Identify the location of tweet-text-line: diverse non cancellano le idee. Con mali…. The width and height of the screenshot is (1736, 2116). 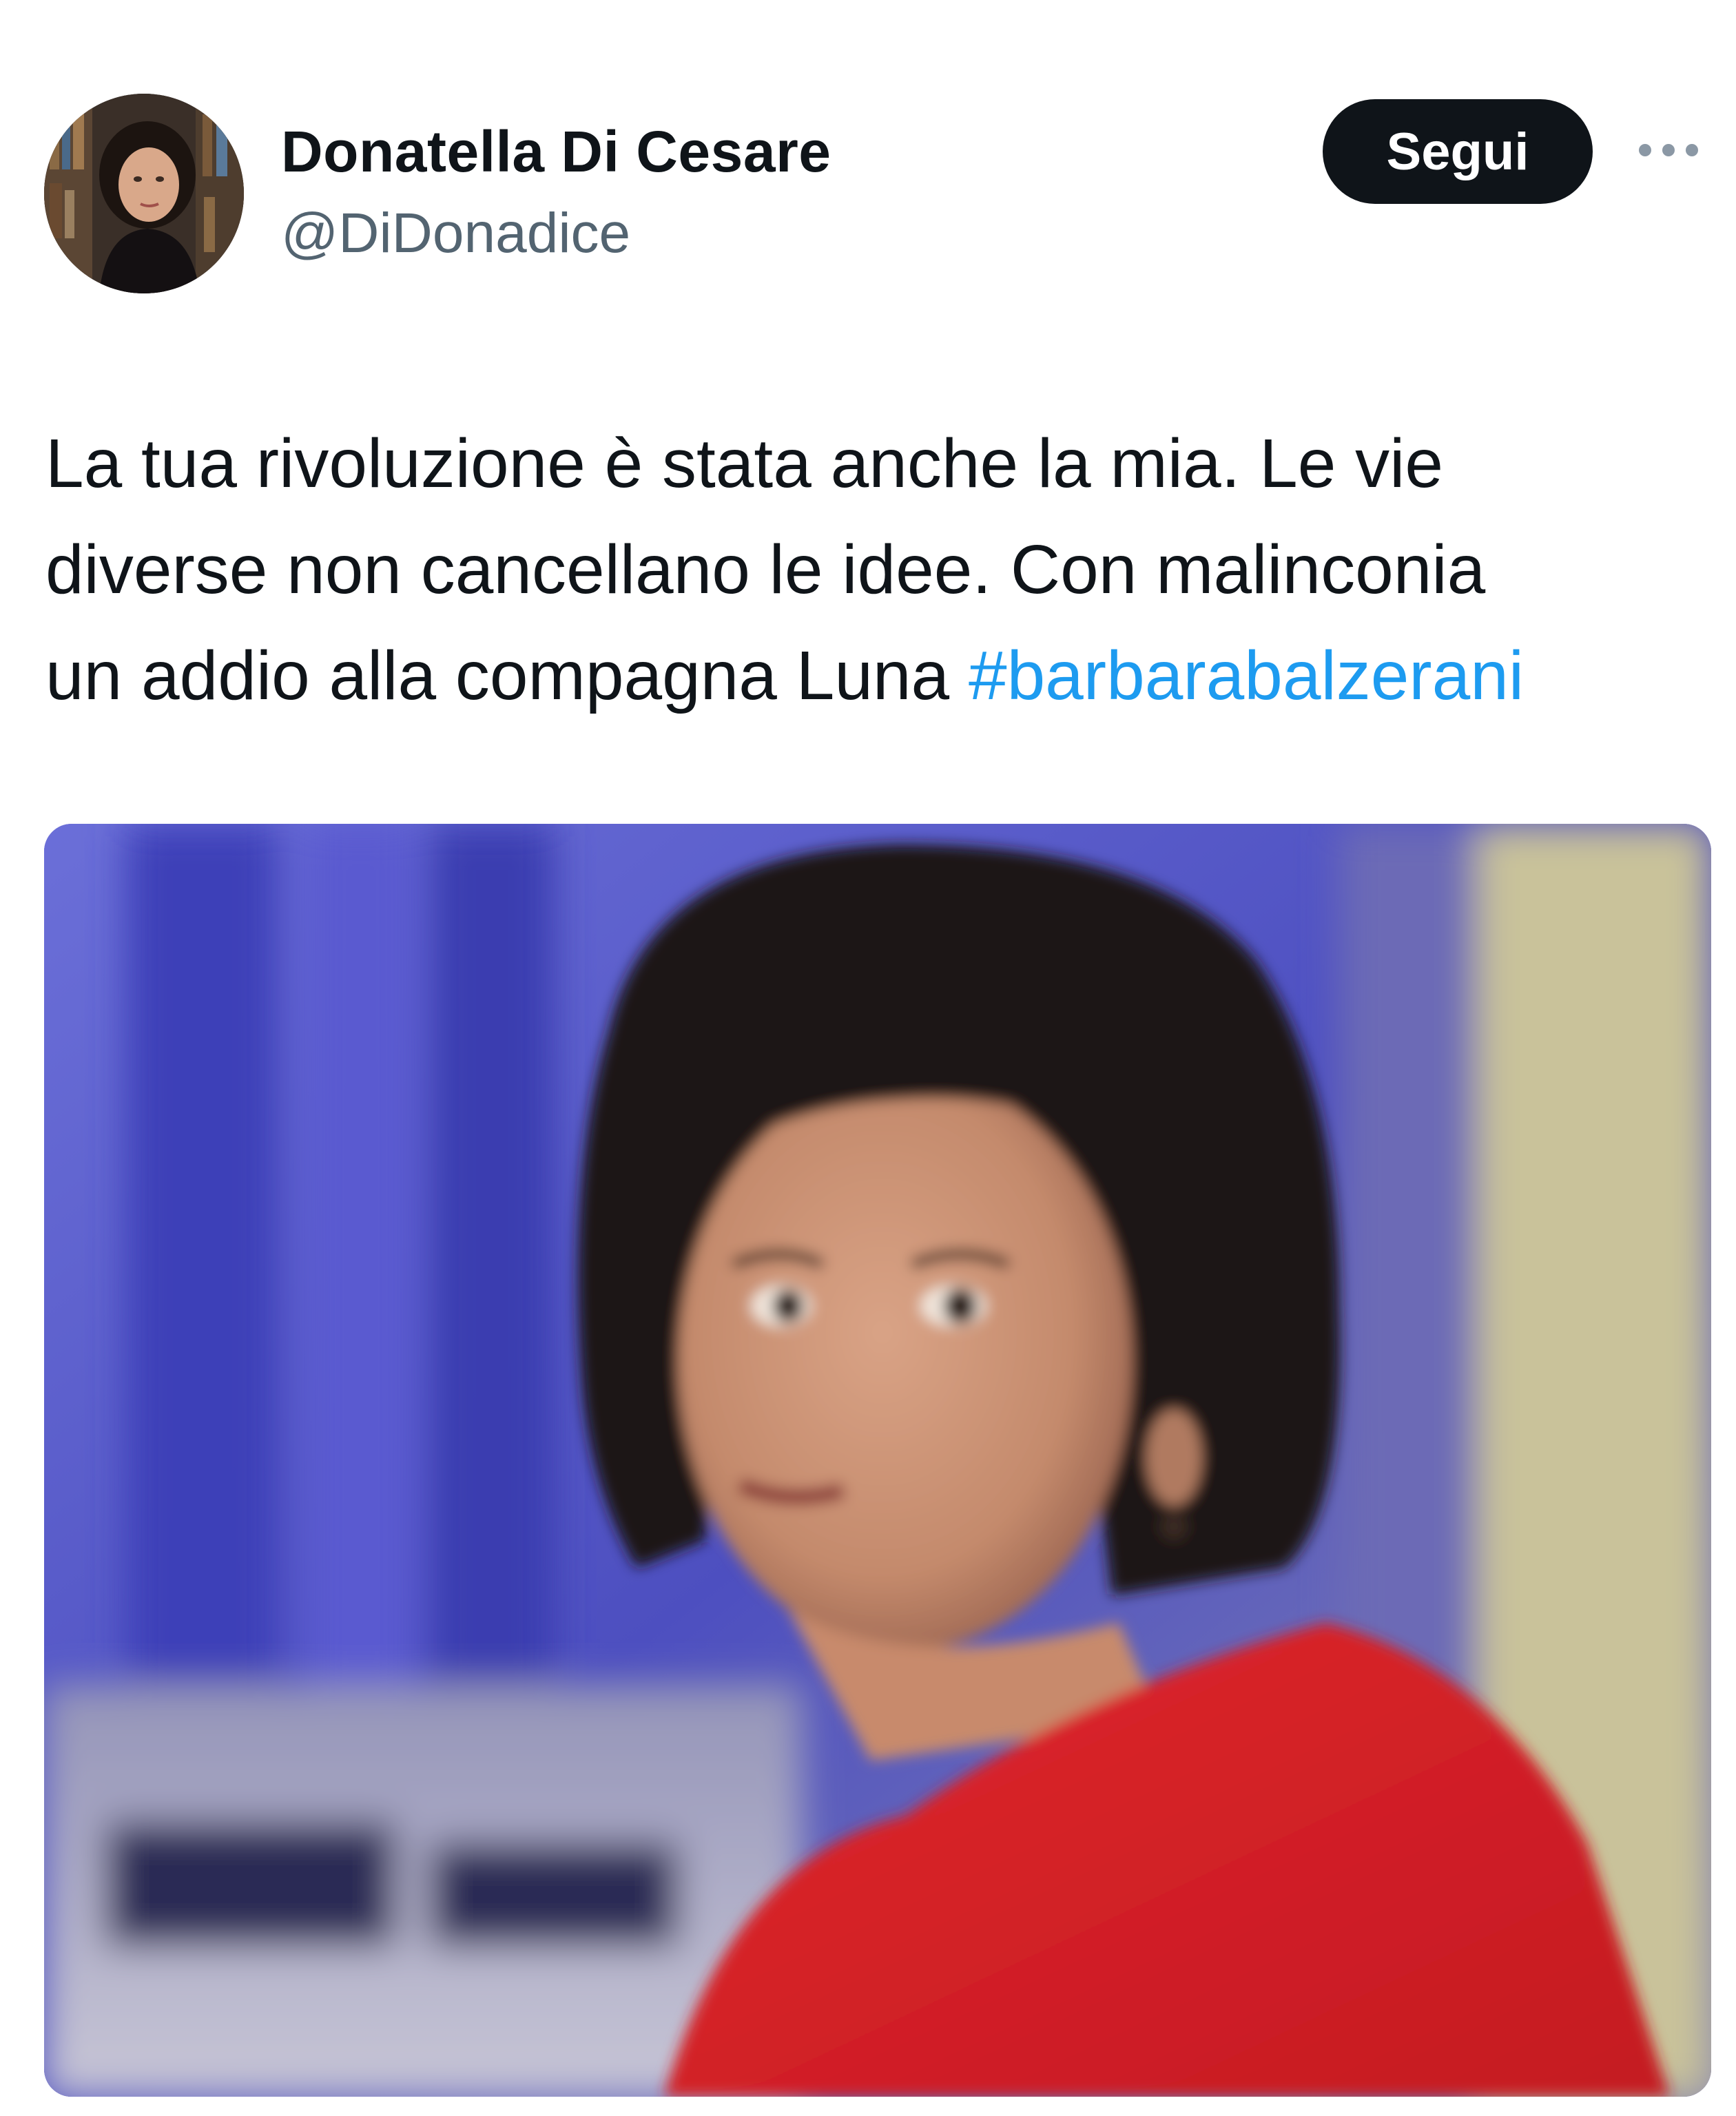
(765, 570).